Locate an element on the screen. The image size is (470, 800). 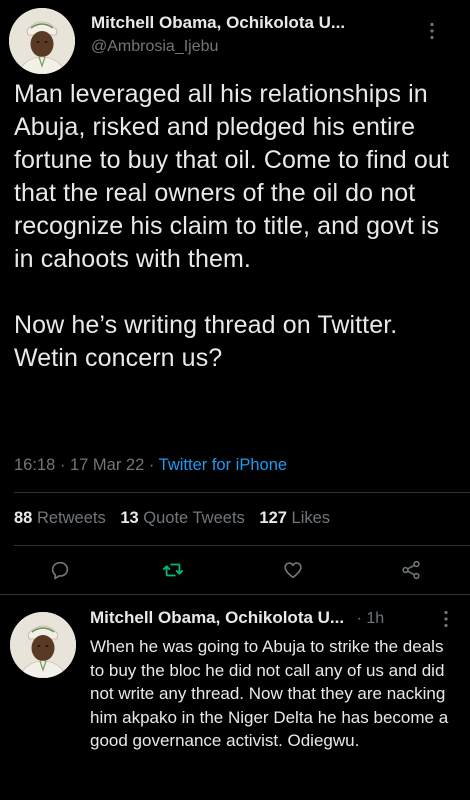
reply-header: Mitchell Obama, Ochikolota U... · 1h is located at coordinates (237, 618).